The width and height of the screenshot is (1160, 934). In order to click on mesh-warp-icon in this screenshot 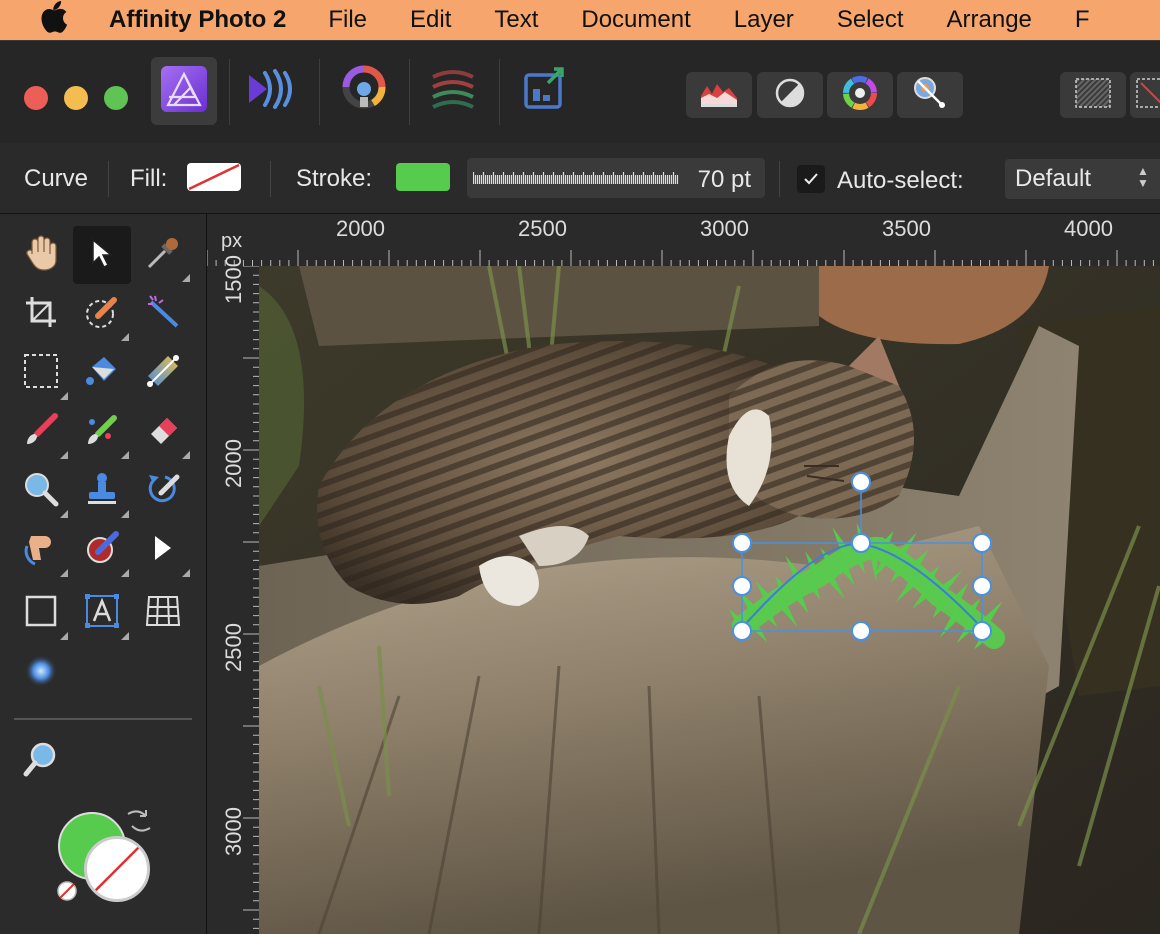, I will do `click(163, 613)`.